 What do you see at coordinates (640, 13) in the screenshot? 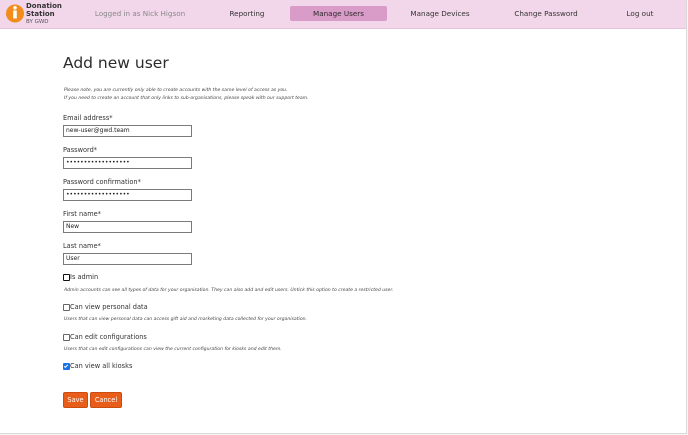
I see `nav-log-out: Log out` at bounding box center [640, 13].